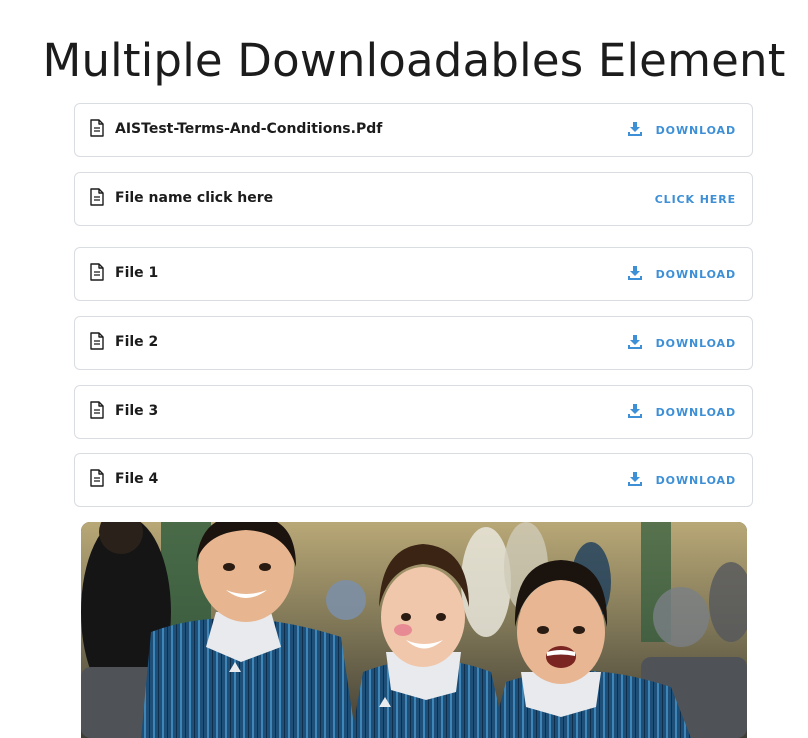 This screenshot has height=738, width=808. I want to click on downloadable-item: File 4 DOWNLOAD, so click(413, 480).